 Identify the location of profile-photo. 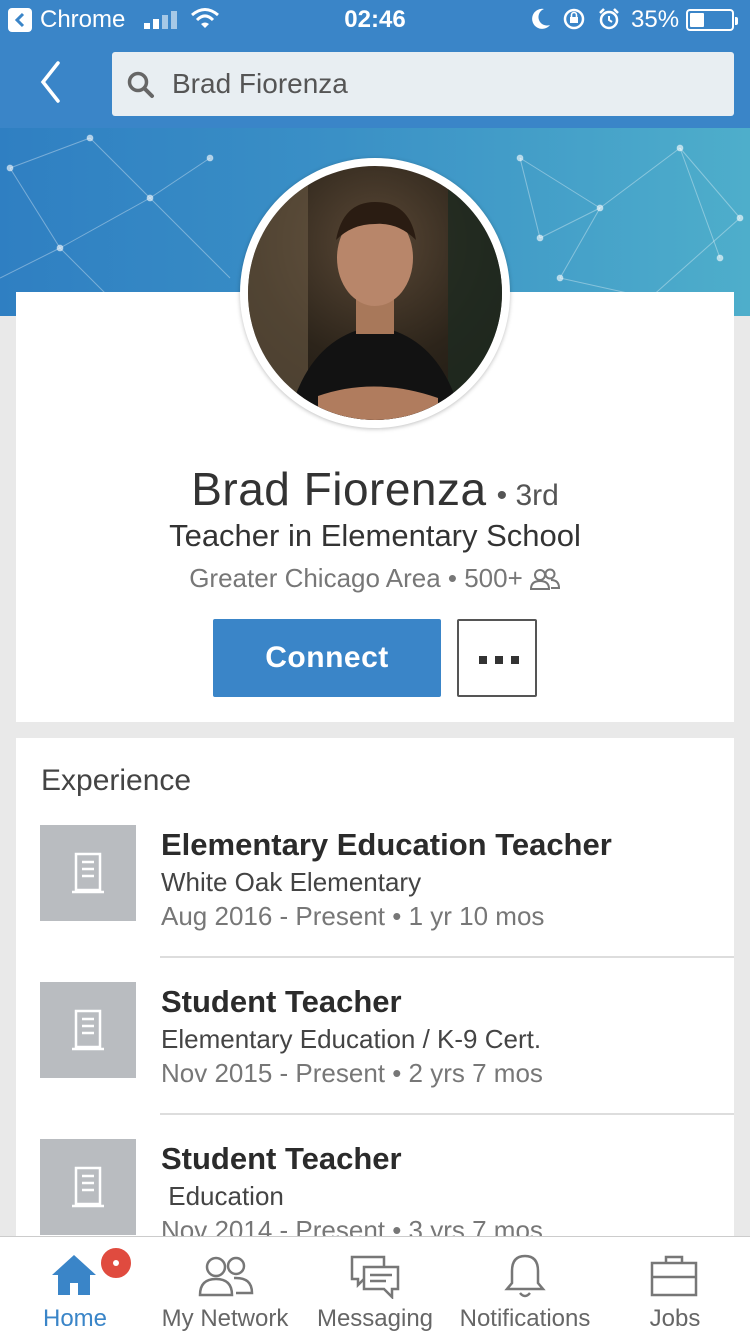
(375, 293).